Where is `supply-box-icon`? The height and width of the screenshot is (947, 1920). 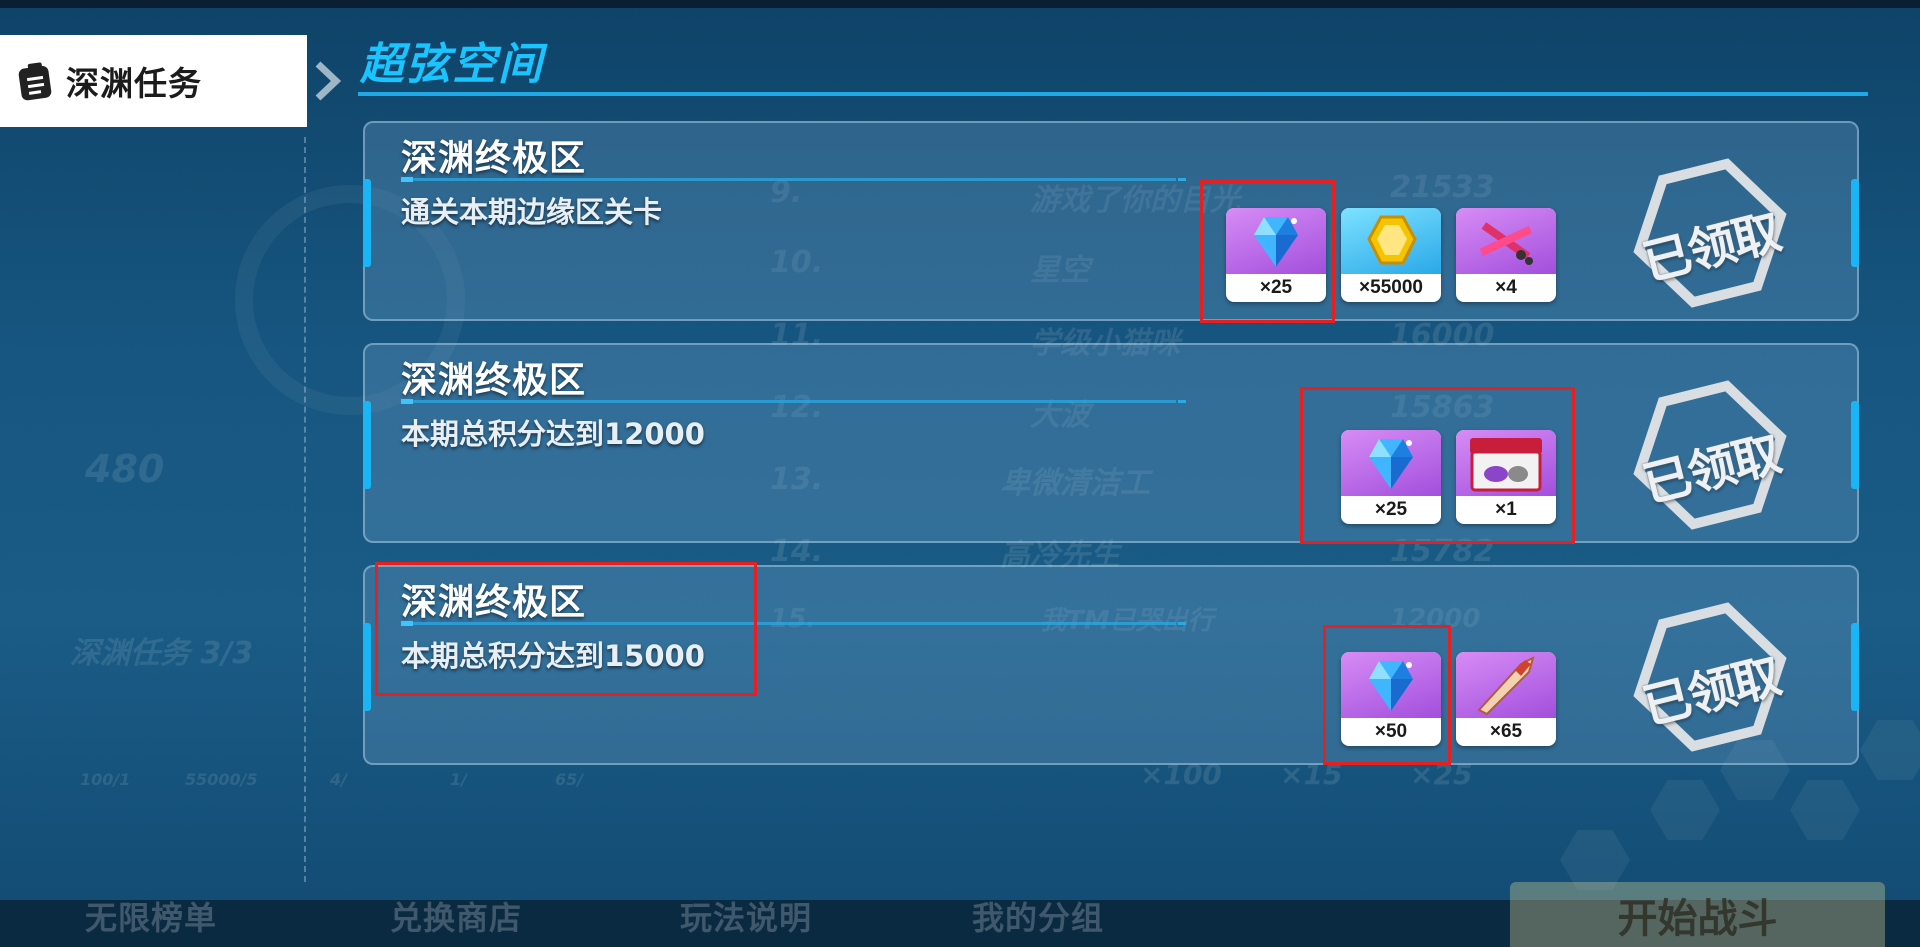
supply-box-icon is located at coordinates (1506, 463).